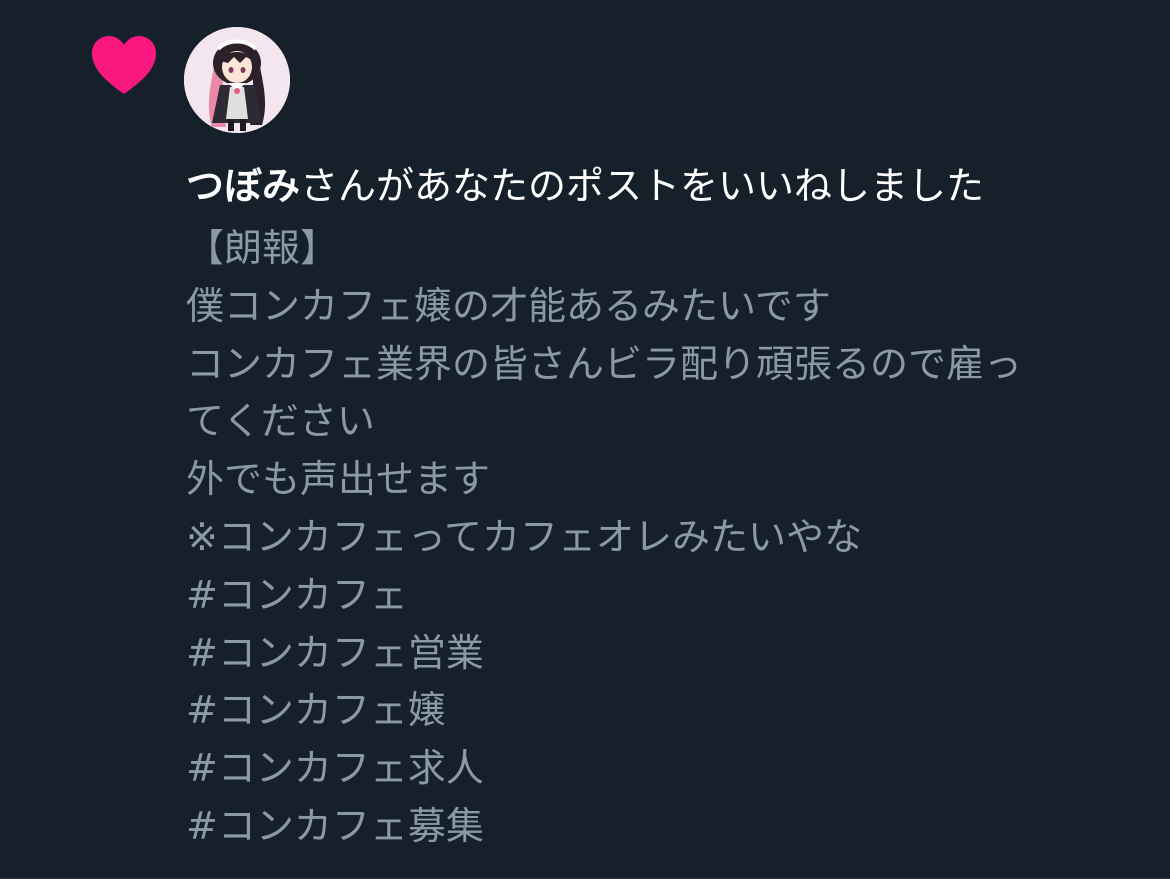  What do you see at coordinates (124, 66) in the screenshot?
I see `heart-icon` at bounding box center [124, 66].